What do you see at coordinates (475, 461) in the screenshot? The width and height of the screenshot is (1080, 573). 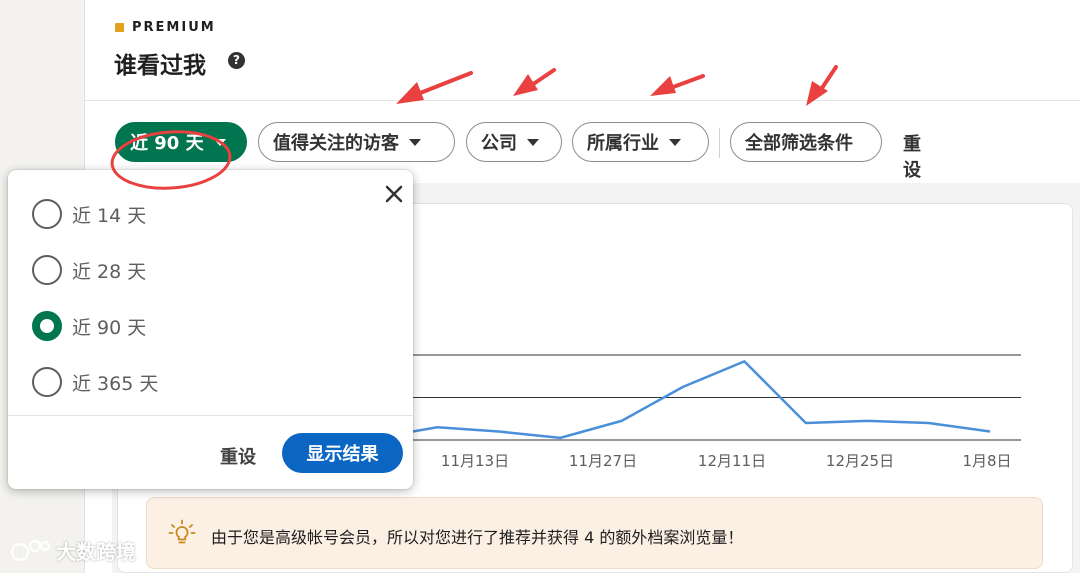 I see `chart-x-tick-label: 11月13日` at bounding box center [475, 461].